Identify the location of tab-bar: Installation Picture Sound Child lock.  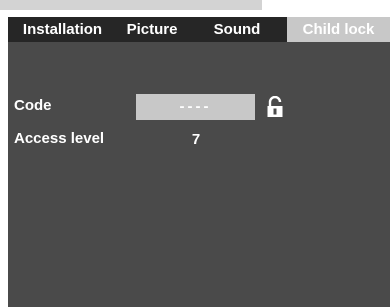
(199, 29).